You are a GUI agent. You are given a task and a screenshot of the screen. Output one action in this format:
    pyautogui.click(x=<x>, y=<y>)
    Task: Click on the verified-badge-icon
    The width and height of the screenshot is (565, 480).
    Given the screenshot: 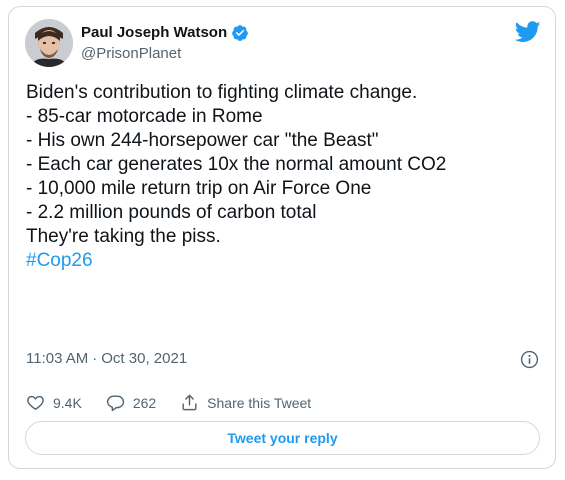 What is the action you would take?
    pyautogui.click(x=240, y=33)
    